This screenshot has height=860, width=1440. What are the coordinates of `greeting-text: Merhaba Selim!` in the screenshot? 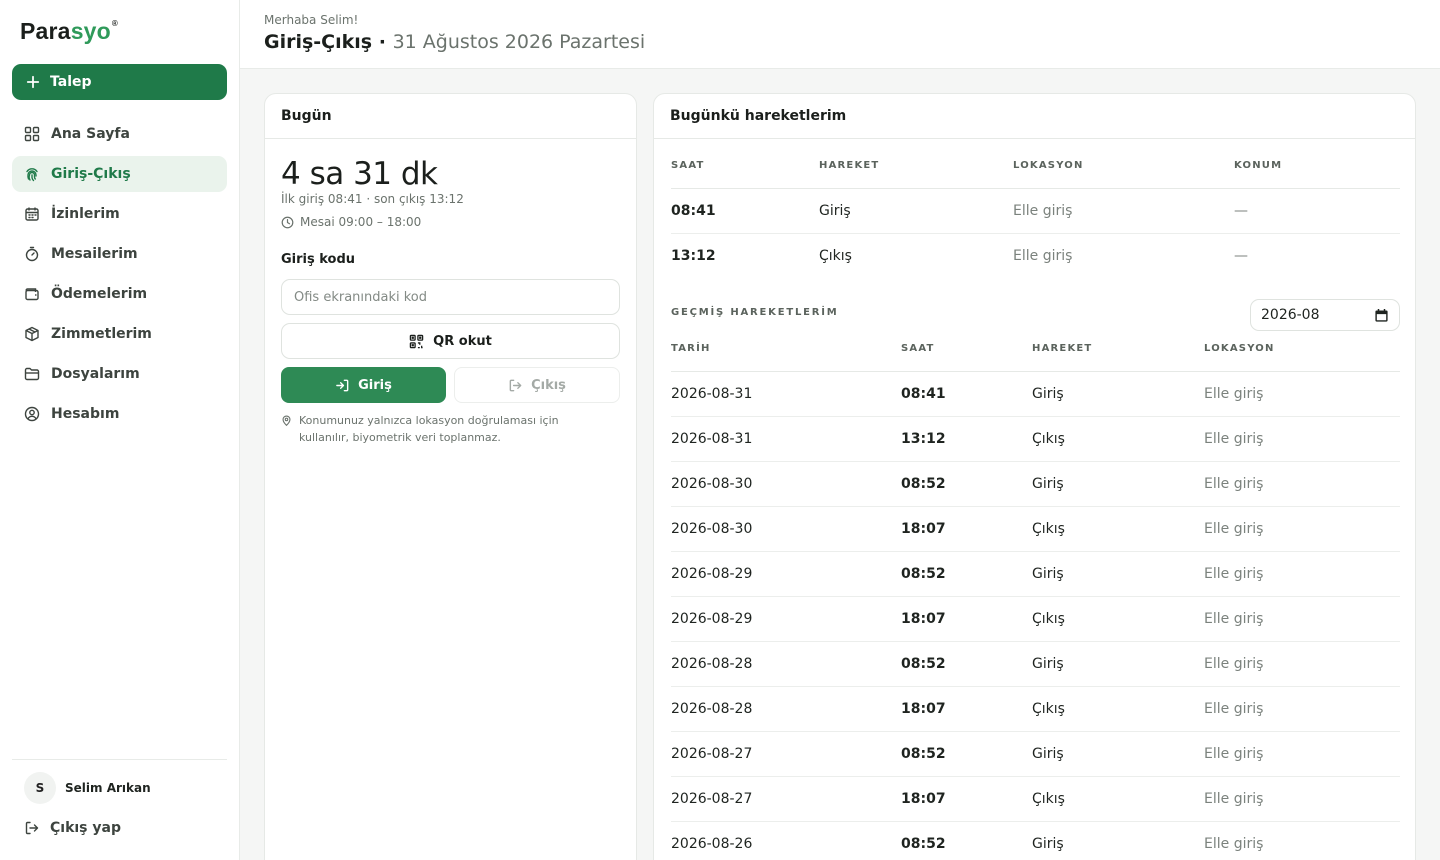 It's located at (311, 20).